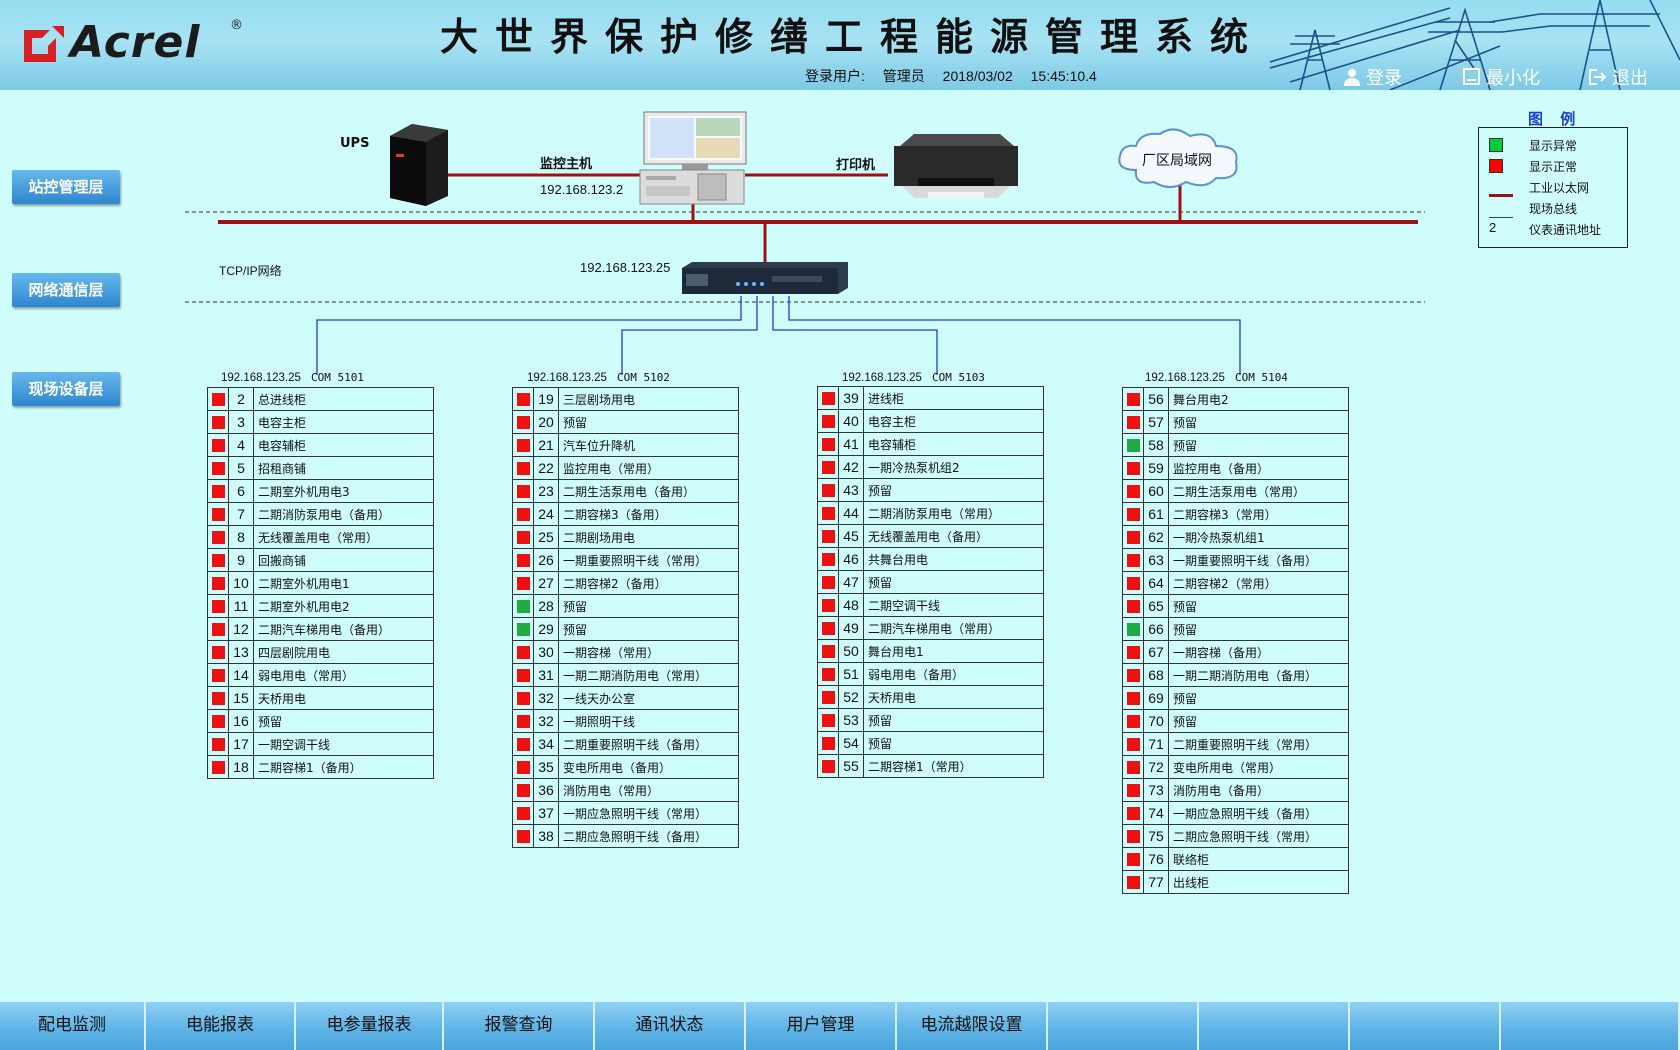 This screenshot has width=1680, height=1050. I want to click on table-row: 14 弱电用电（常用）, so click(320, 675).